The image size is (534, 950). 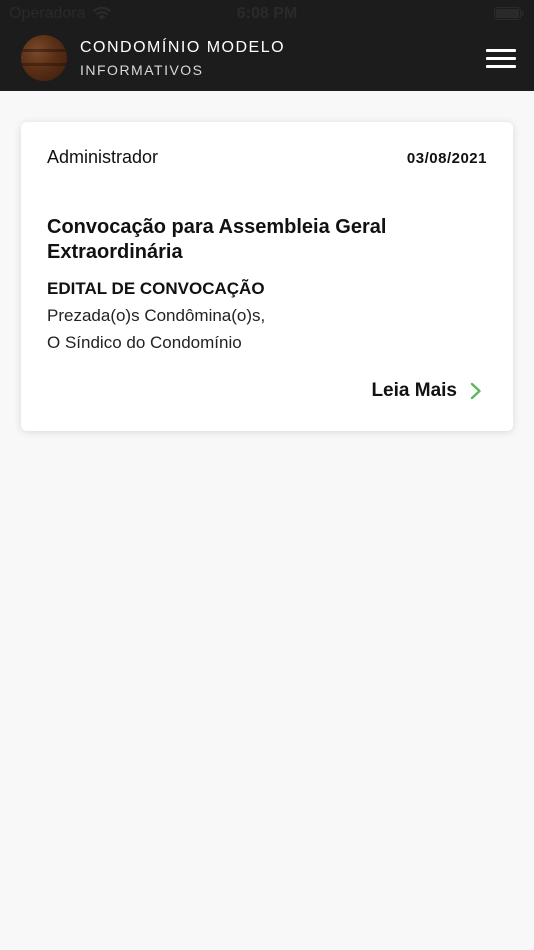 I want to click on read-more-label: Leia Mais, so click(x=414, y=390).